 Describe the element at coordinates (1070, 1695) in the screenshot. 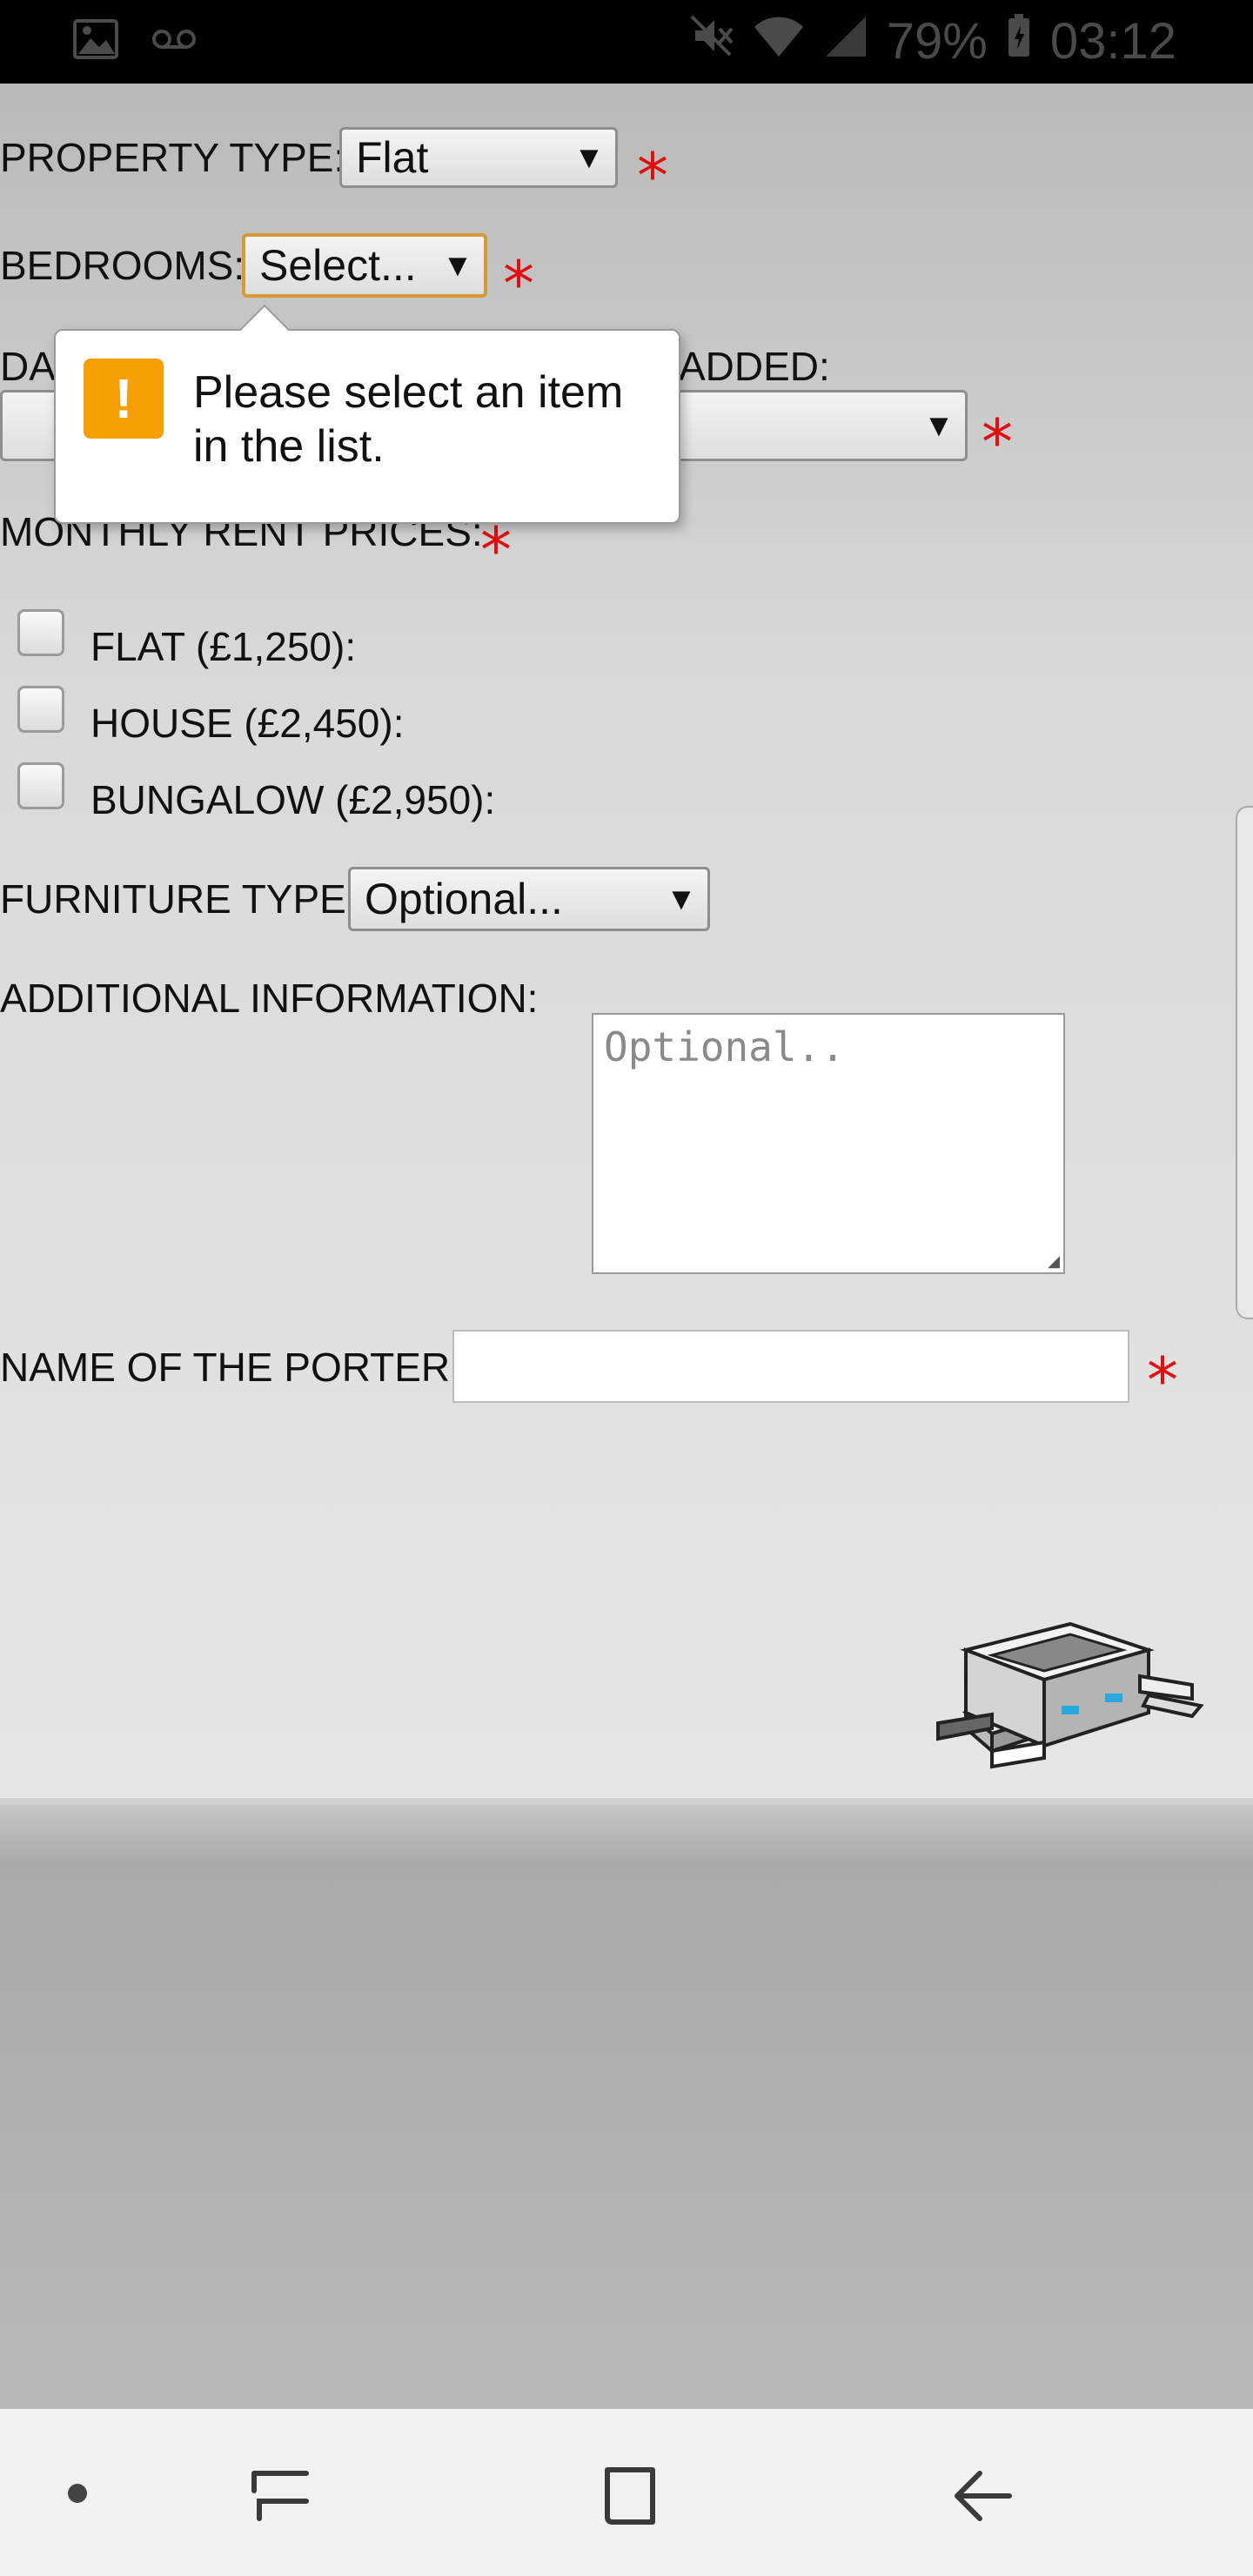

I see `printer-icon` at that location.